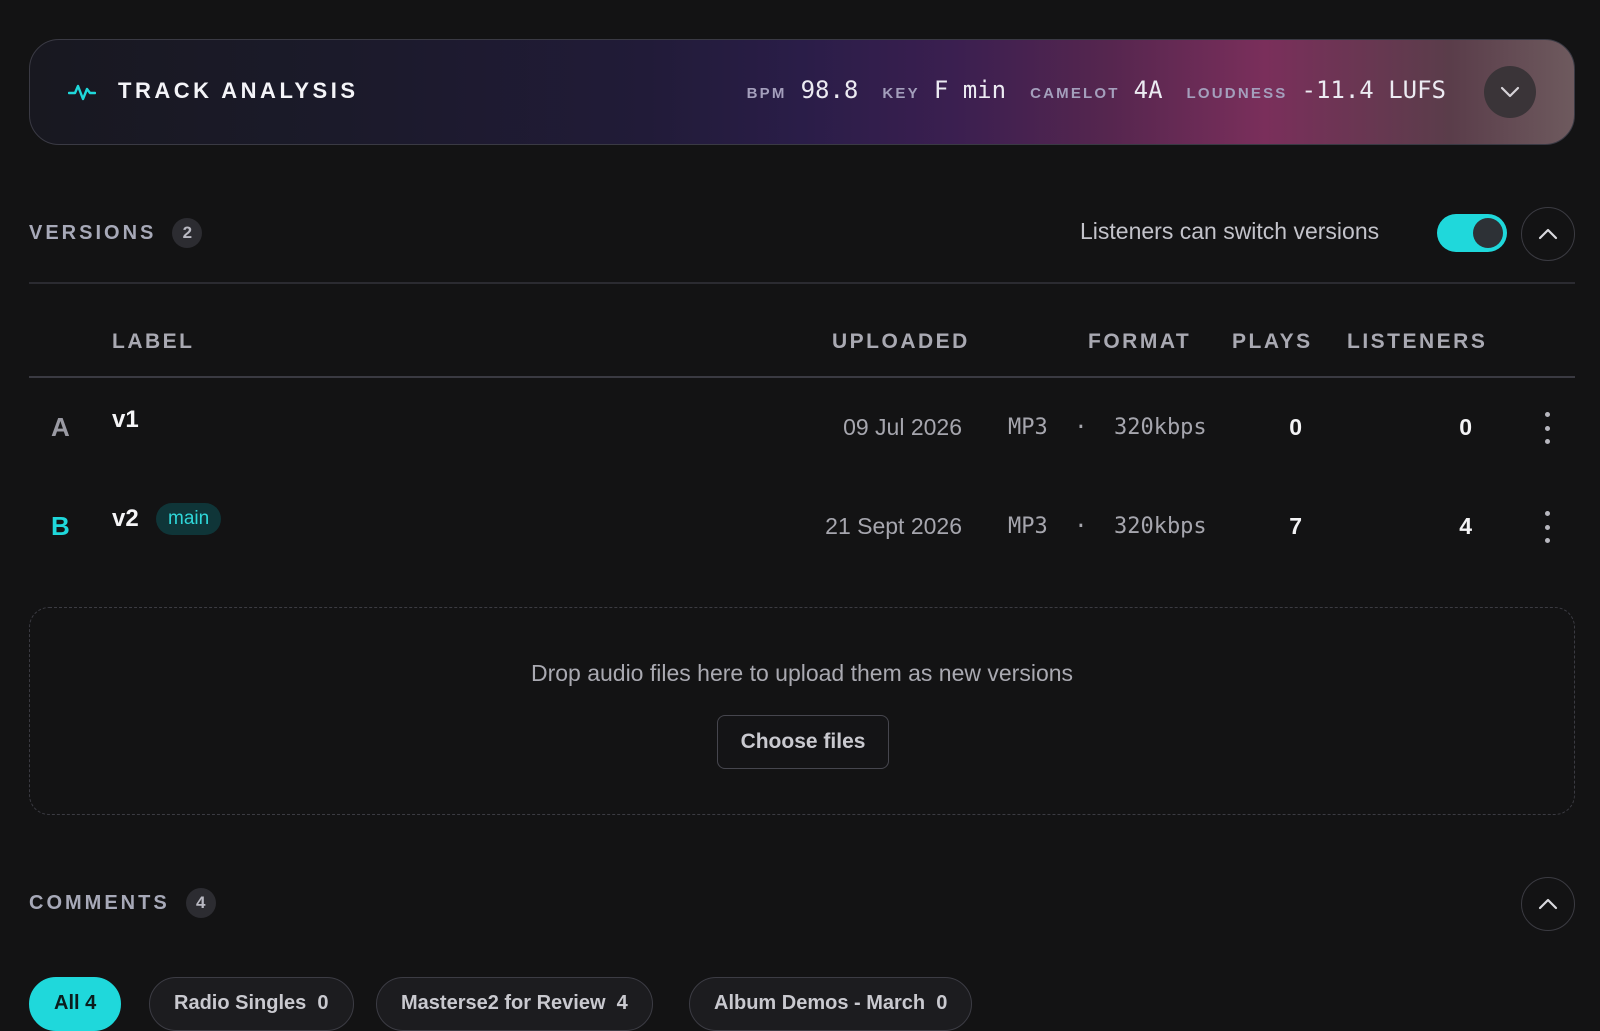 The image size is (1600, 1031). I want to click on metric-key: KEY F min, so click(944, 90).